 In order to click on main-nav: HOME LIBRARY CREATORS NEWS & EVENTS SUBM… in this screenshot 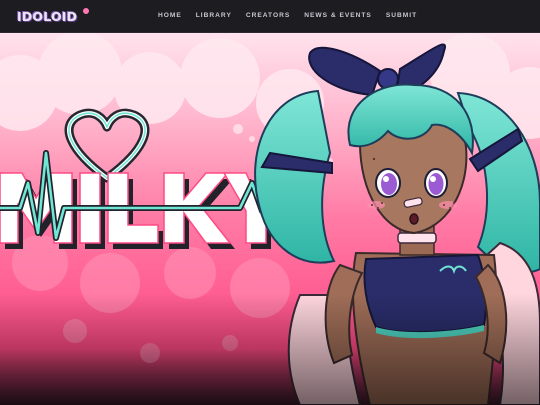, I will do `click(294, 15)`.